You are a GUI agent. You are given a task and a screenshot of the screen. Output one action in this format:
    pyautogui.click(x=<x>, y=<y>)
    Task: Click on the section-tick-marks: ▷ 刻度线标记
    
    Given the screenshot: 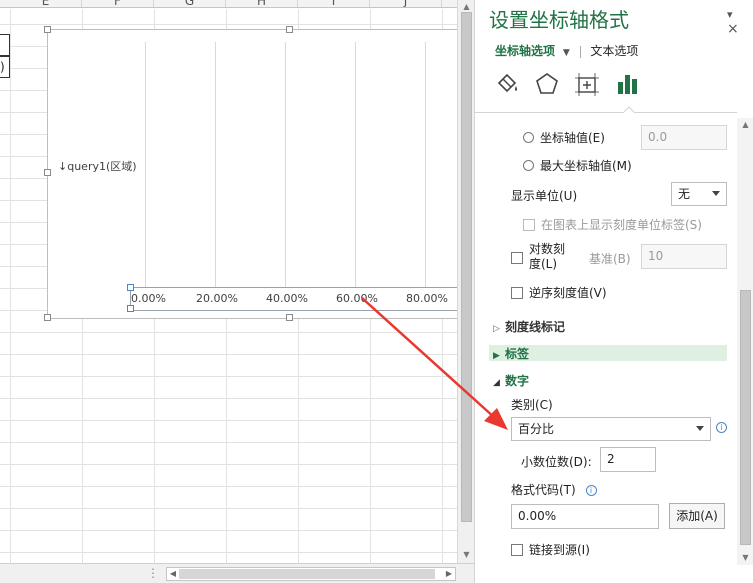 What is the action you would take?
    pyautogui.click(x=529, y=326)
    